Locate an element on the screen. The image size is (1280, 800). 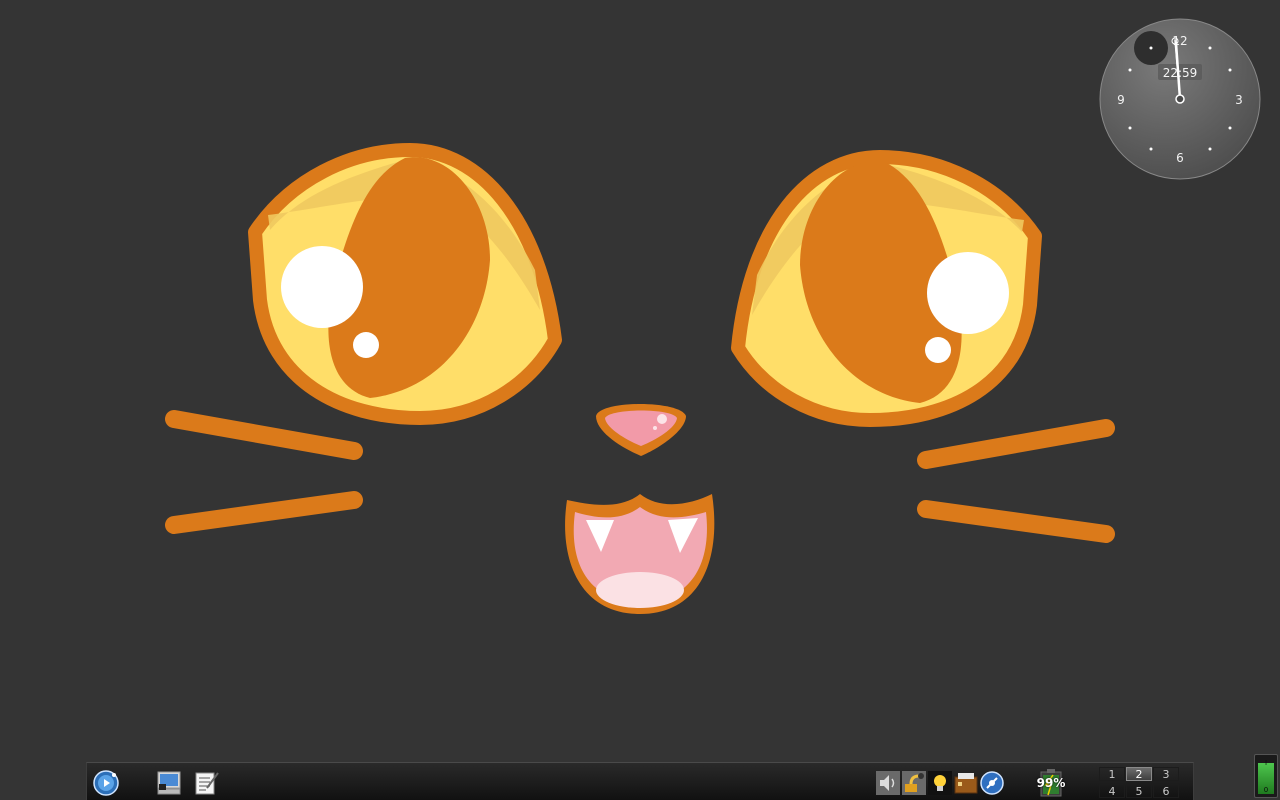
archive-icon is located at coordinates (966, 783).